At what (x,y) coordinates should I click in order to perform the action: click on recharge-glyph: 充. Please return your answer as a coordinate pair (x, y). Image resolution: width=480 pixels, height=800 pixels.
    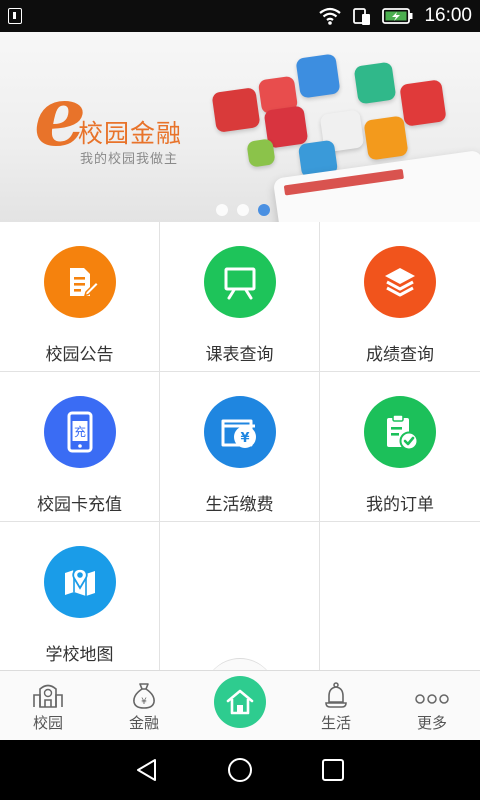
    Looking at the image, I should click on (79, 431).